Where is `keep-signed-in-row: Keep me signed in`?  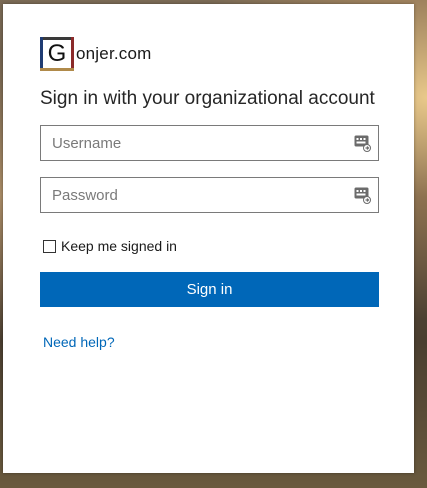 keep-signed-in-row: Keep me signed in is located at coordinates (110, 246).